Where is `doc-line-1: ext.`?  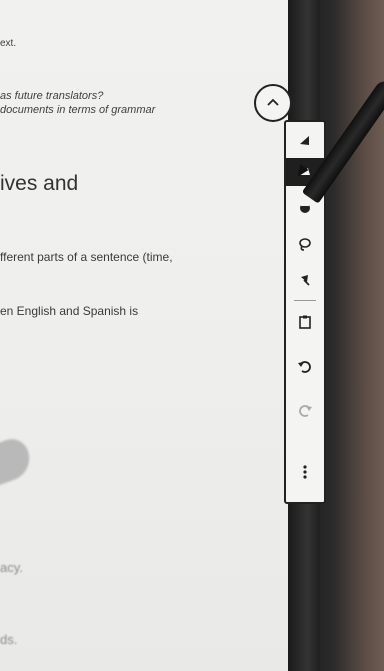
doc-line-1: ext. is located at coordinates (8, 43).